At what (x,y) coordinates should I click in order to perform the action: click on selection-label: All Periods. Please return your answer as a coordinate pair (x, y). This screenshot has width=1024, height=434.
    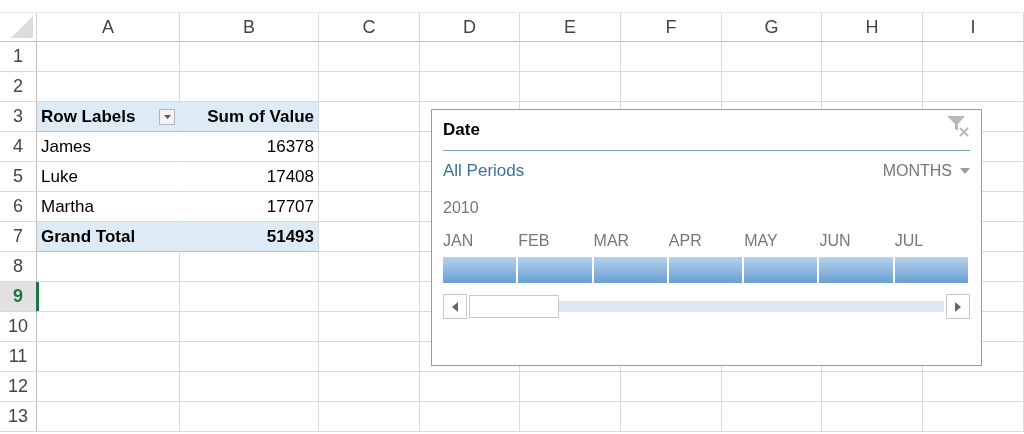
    Looking at the image, I should click on (484, 171).